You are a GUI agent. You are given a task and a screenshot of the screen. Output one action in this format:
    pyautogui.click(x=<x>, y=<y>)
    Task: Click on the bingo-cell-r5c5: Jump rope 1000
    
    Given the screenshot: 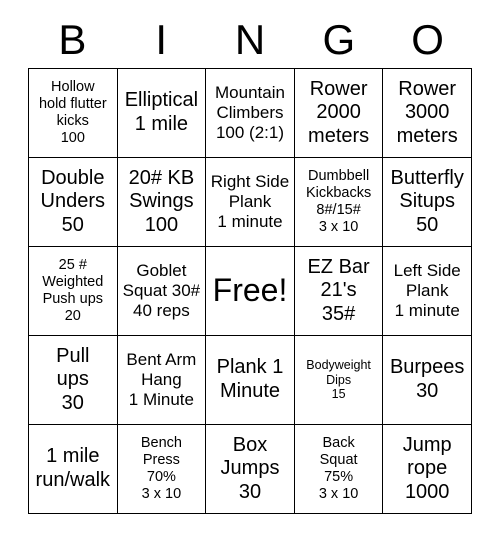 What is the action you would take?
    pyautogui.click(x=427, y=469)
    